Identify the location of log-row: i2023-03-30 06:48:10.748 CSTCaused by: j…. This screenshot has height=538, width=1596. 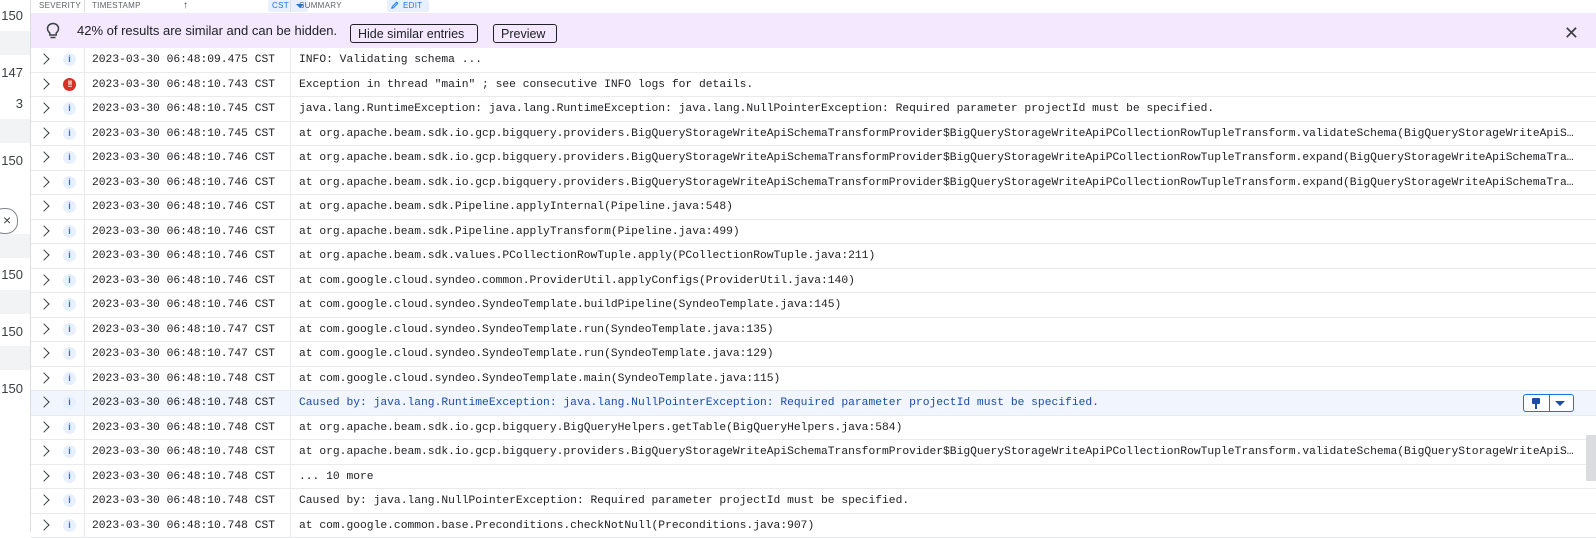
(813, 403).